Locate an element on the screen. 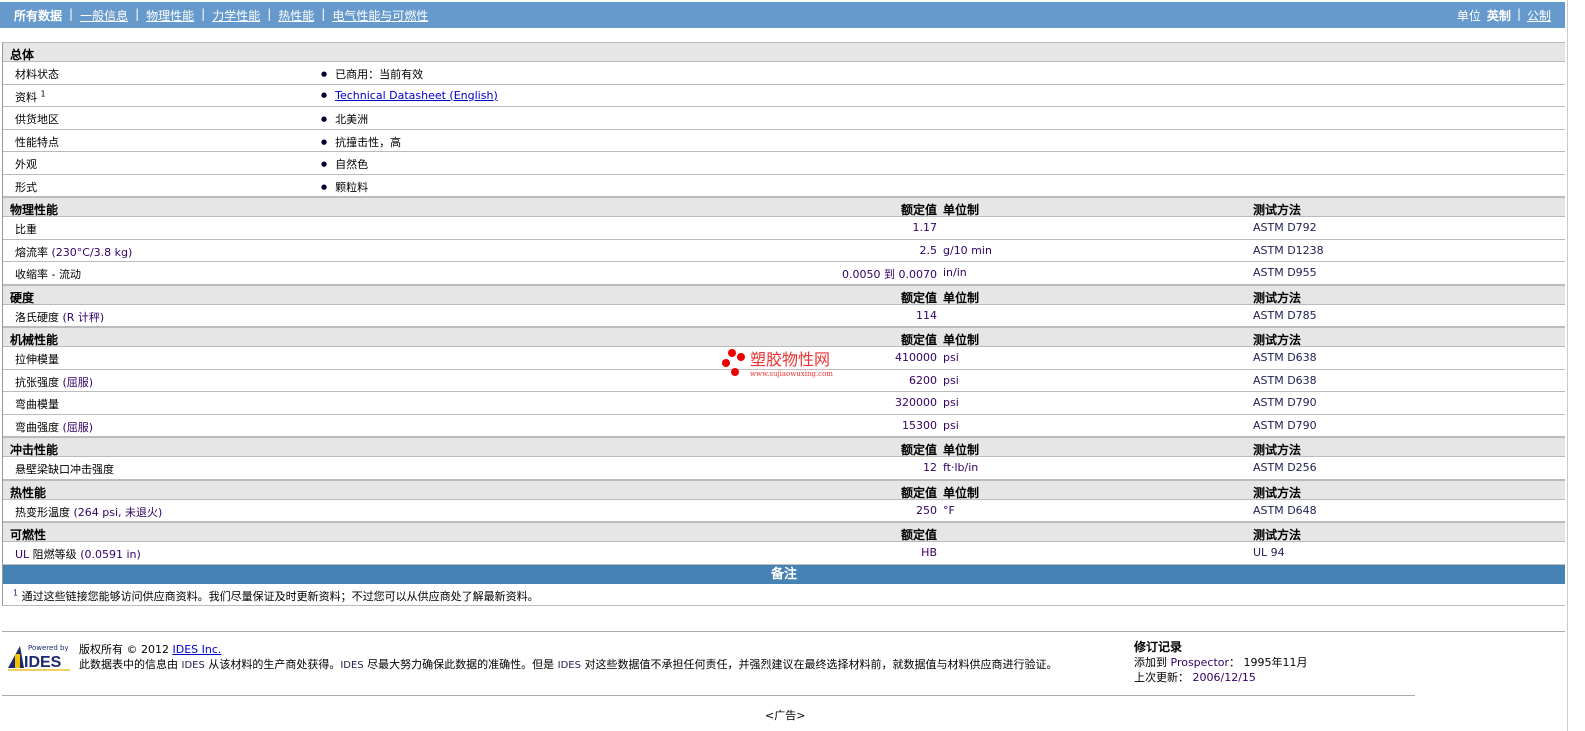 The width and height of the screenshot is (1585, 731). row-method: ASTM D792 is located at coordinates (1285, 227).